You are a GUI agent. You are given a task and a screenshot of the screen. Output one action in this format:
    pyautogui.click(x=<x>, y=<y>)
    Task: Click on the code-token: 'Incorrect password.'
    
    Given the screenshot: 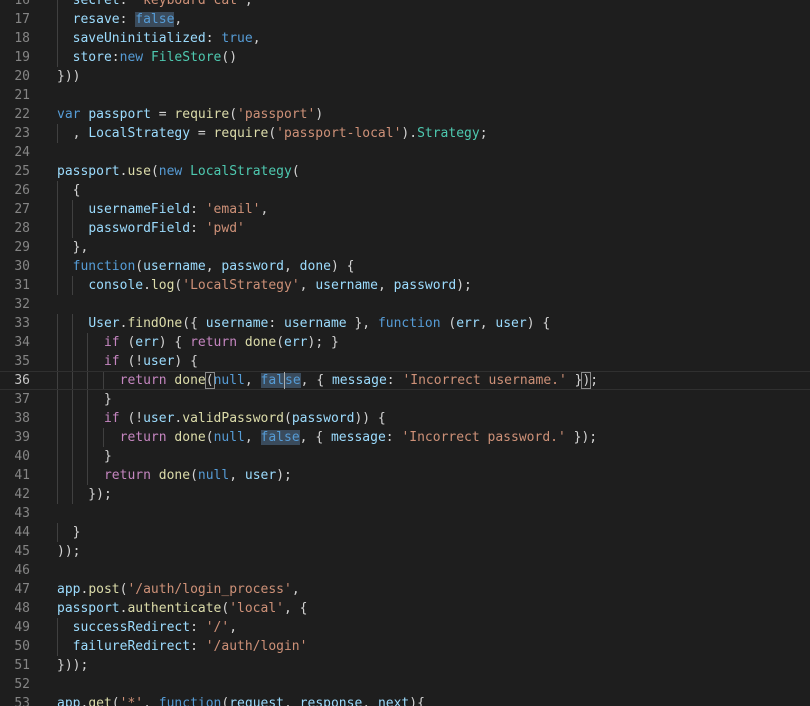 What is the action you would take?
    pyautogui.click(x=483, y=437)
    